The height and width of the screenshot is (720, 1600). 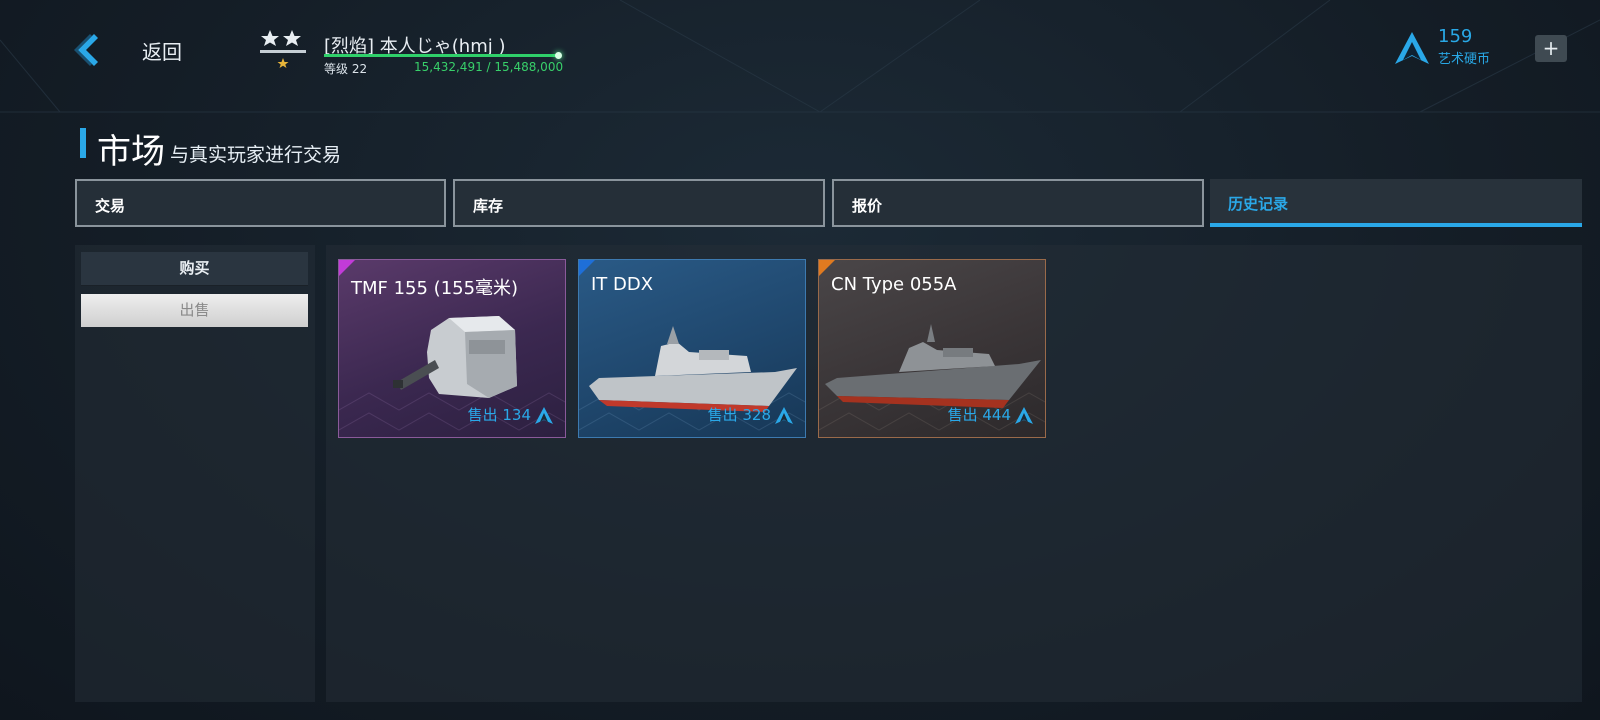 I want to click on filter-sidebar: 购买 出售, so click(x=195, y=473).